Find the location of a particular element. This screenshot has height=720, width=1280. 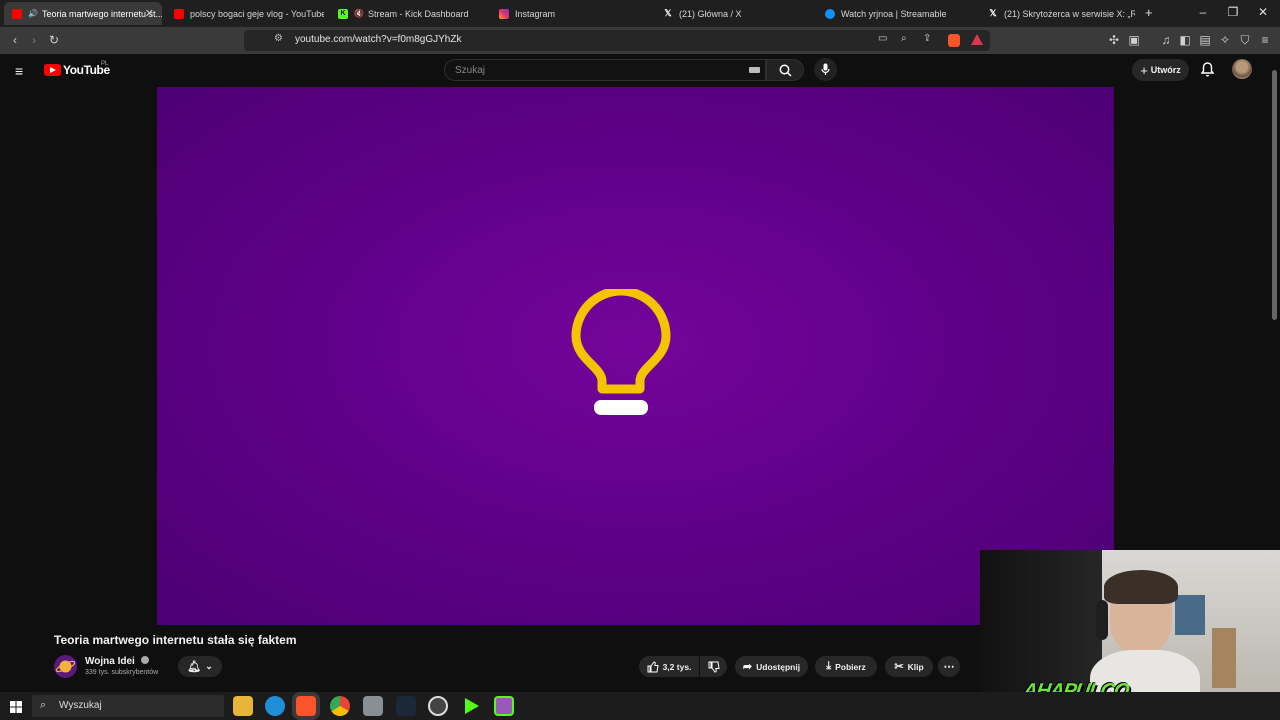

browser-tab: 🔊 Teoria martwego internetu st... ✕ is located at coordinates (83, 13).